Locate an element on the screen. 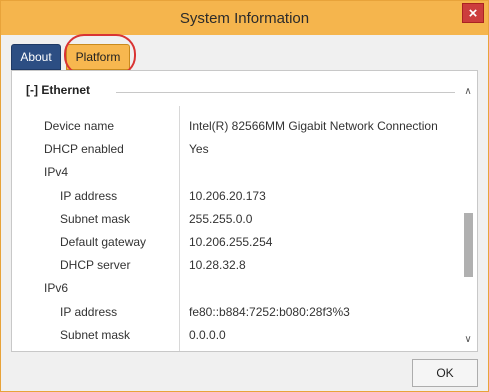 This screenshot has height=392, width=489. property-row: IP address fe80::b884:7252:b080:28f3%3 is located at coordinates (236, 312).